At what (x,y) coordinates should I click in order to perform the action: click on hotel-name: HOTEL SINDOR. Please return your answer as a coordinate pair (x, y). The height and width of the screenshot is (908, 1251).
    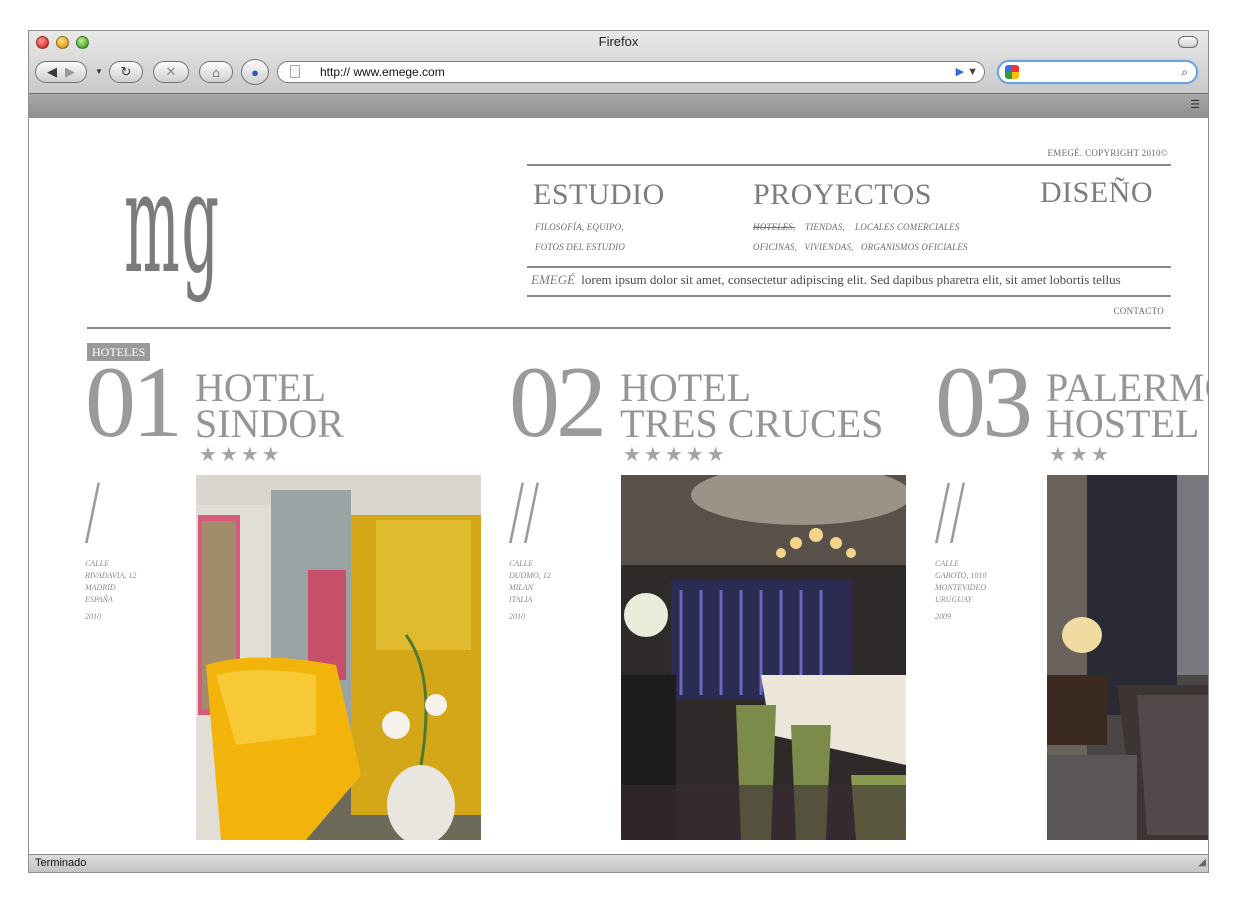
    Looking at the image, I should click on (269, 407).